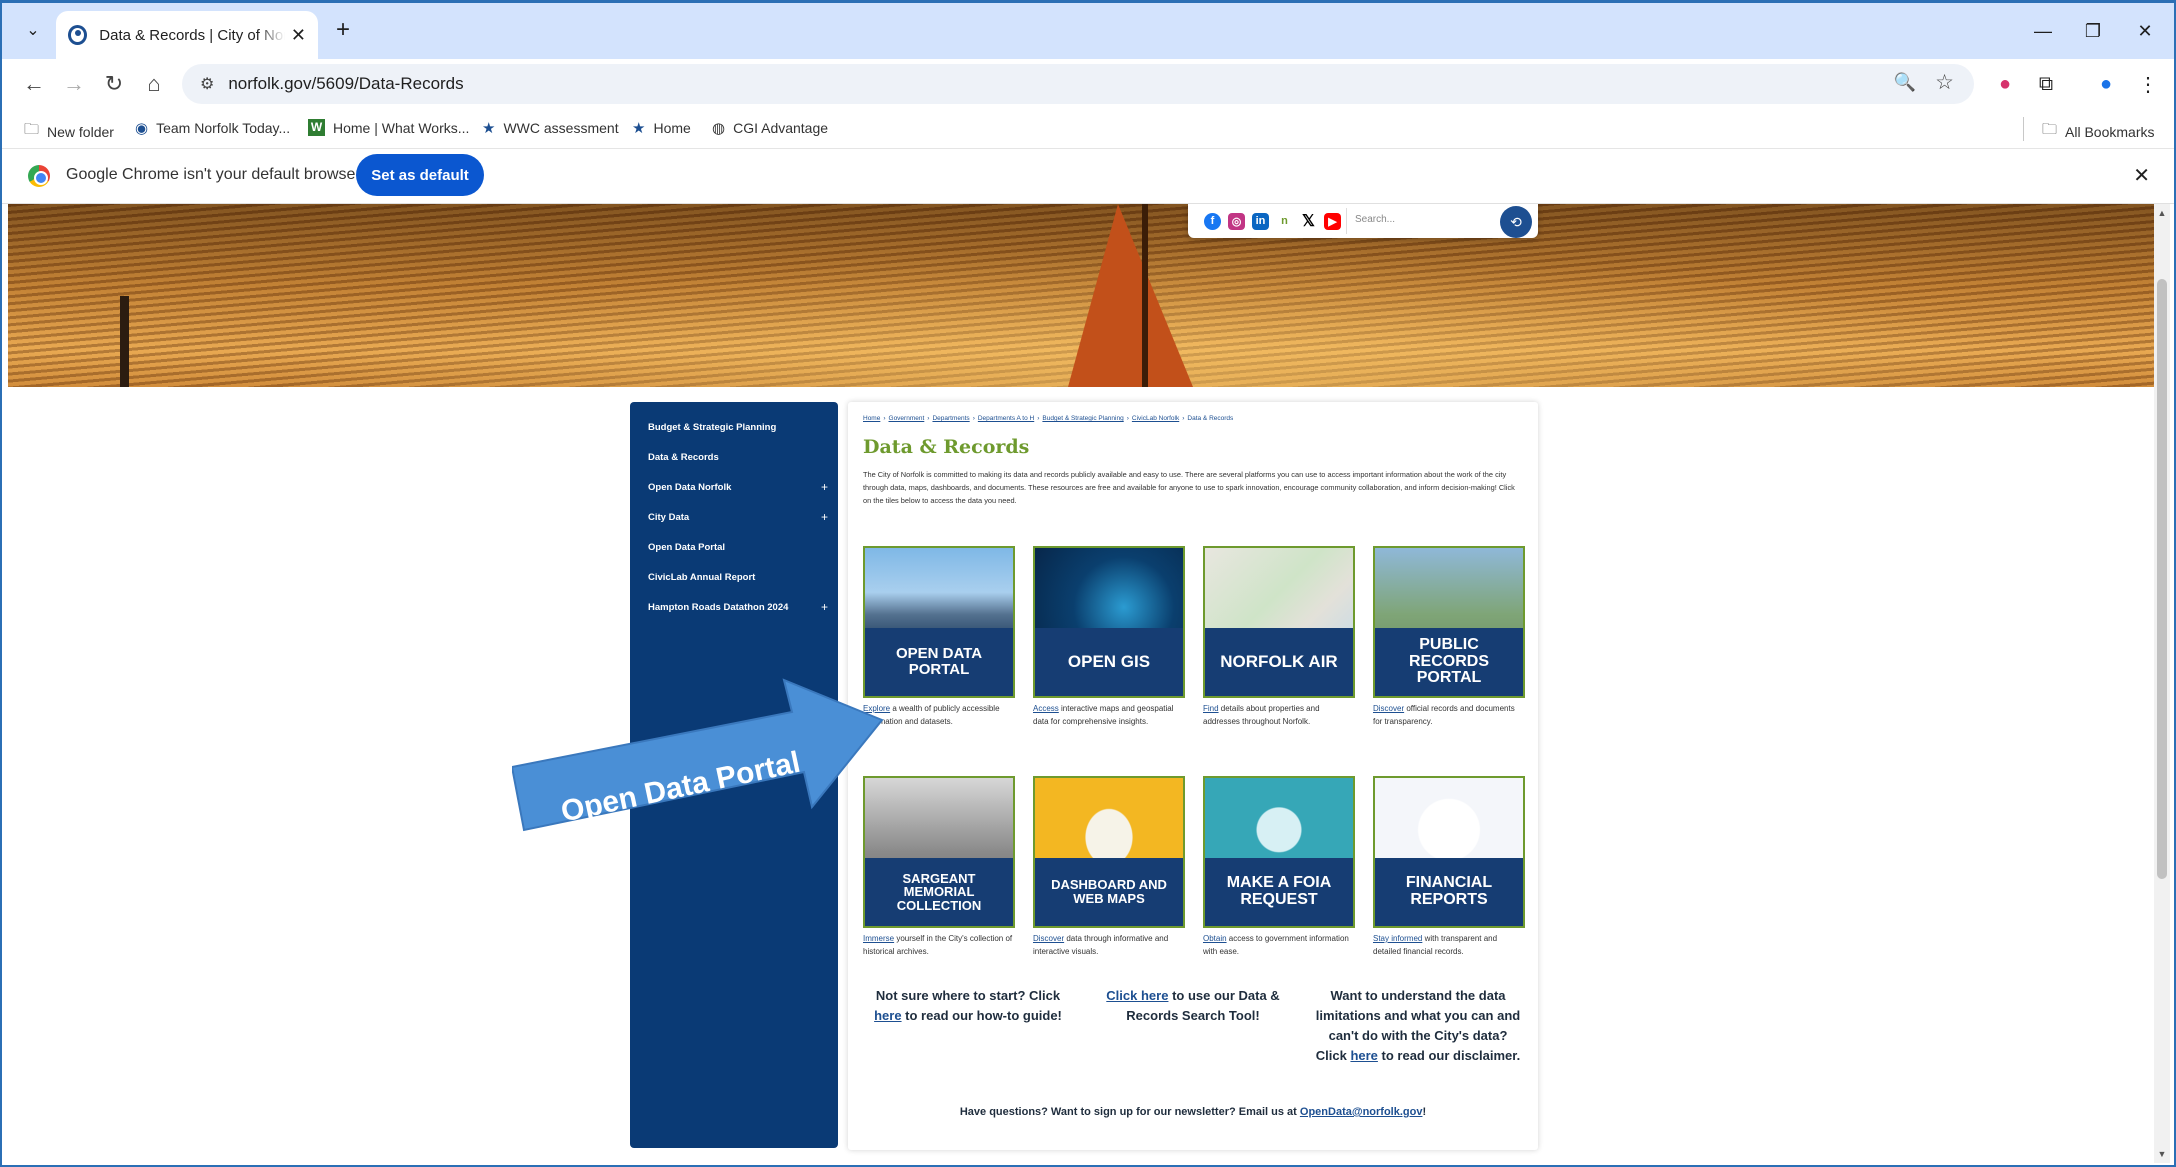 This screenshot has height=1167, width=2176. Describe the element at coordinates (734, 577) in the screenshot. I see `sidebar-item-civiclab-report: CivicLab Annual Report` at that location.